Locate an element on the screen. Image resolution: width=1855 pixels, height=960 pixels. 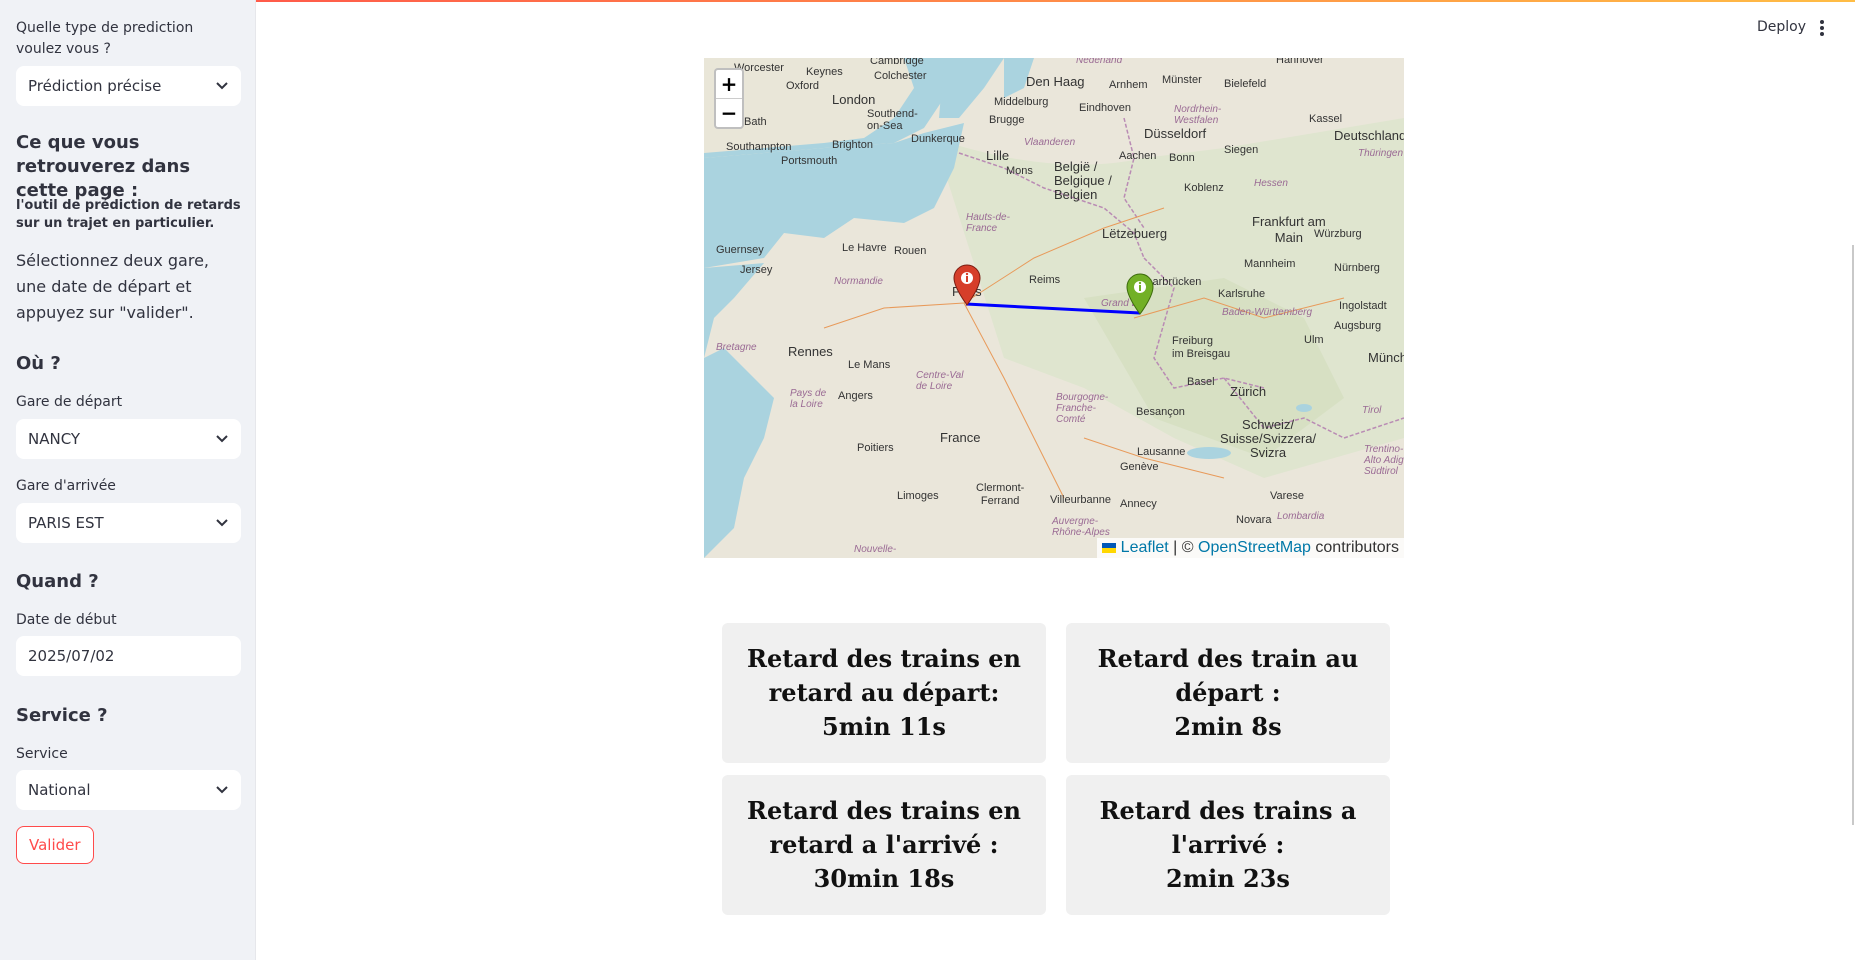
map-label: Karlsruhe is located at coordinates (1242, 294).